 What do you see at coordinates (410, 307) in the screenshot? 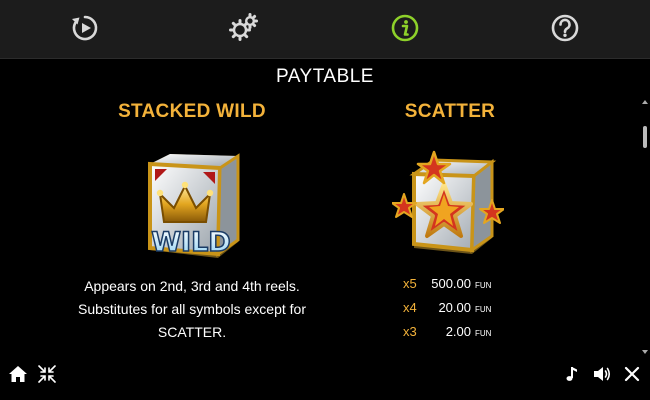
I see `pay-multiplier: x4` at bounding box center [410, 307].